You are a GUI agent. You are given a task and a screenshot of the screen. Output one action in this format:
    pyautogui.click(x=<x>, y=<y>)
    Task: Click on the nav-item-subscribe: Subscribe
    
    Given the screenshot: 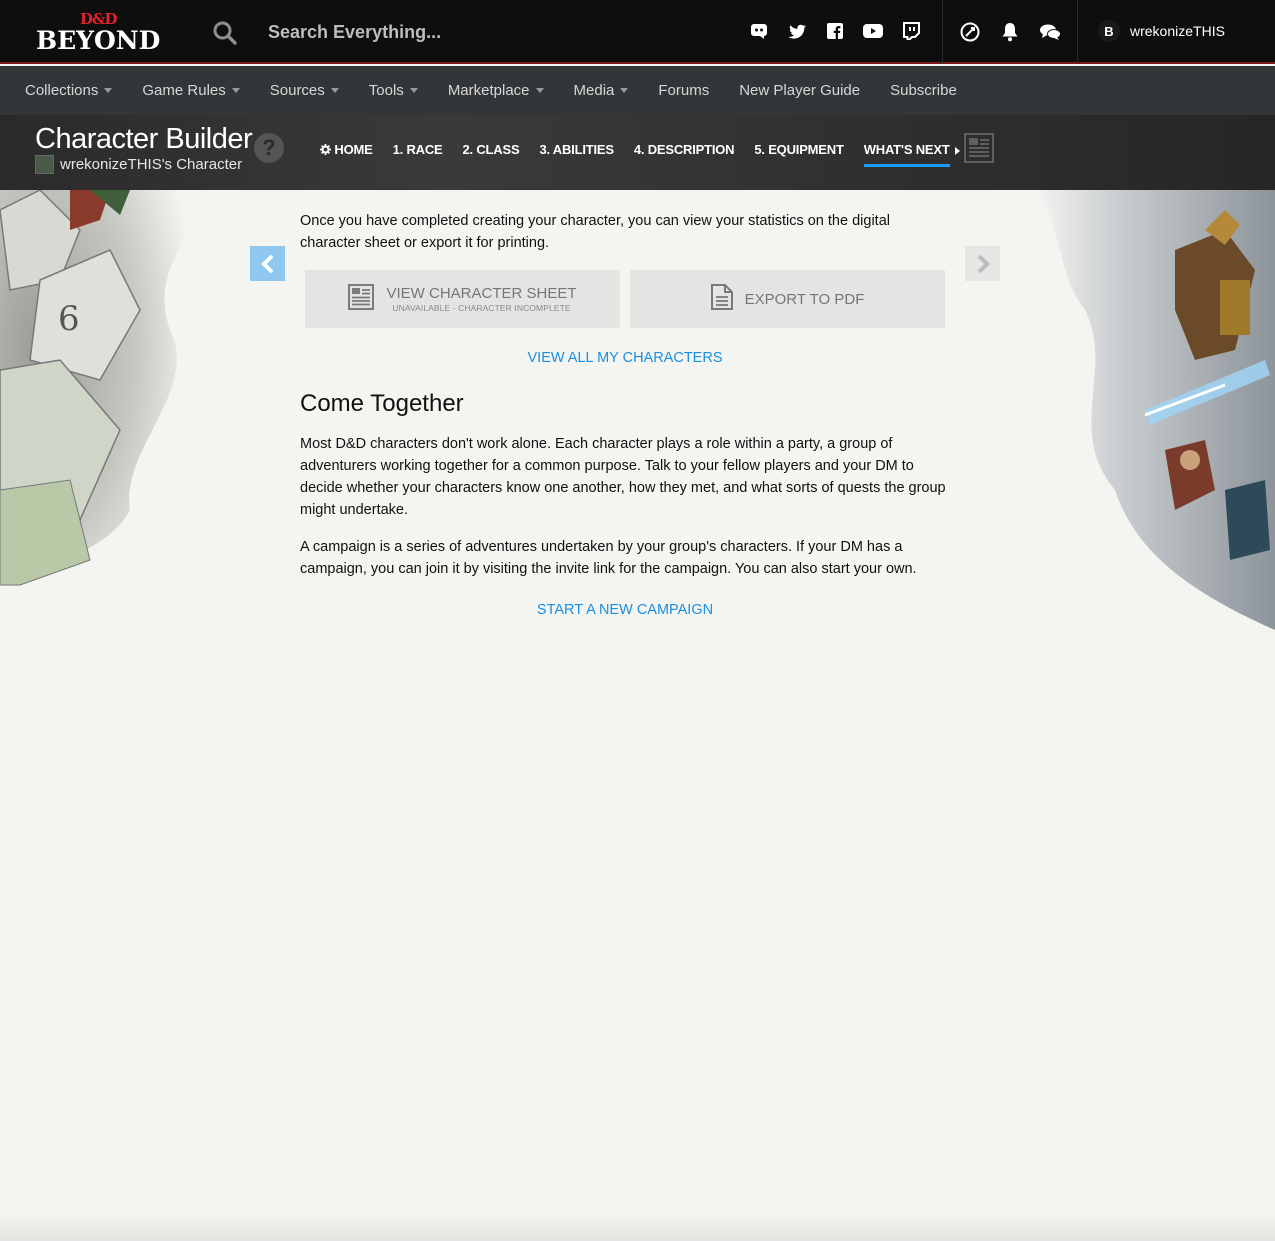 What is the action you would take?
    pyautogui.click(x=923, y=90)
    